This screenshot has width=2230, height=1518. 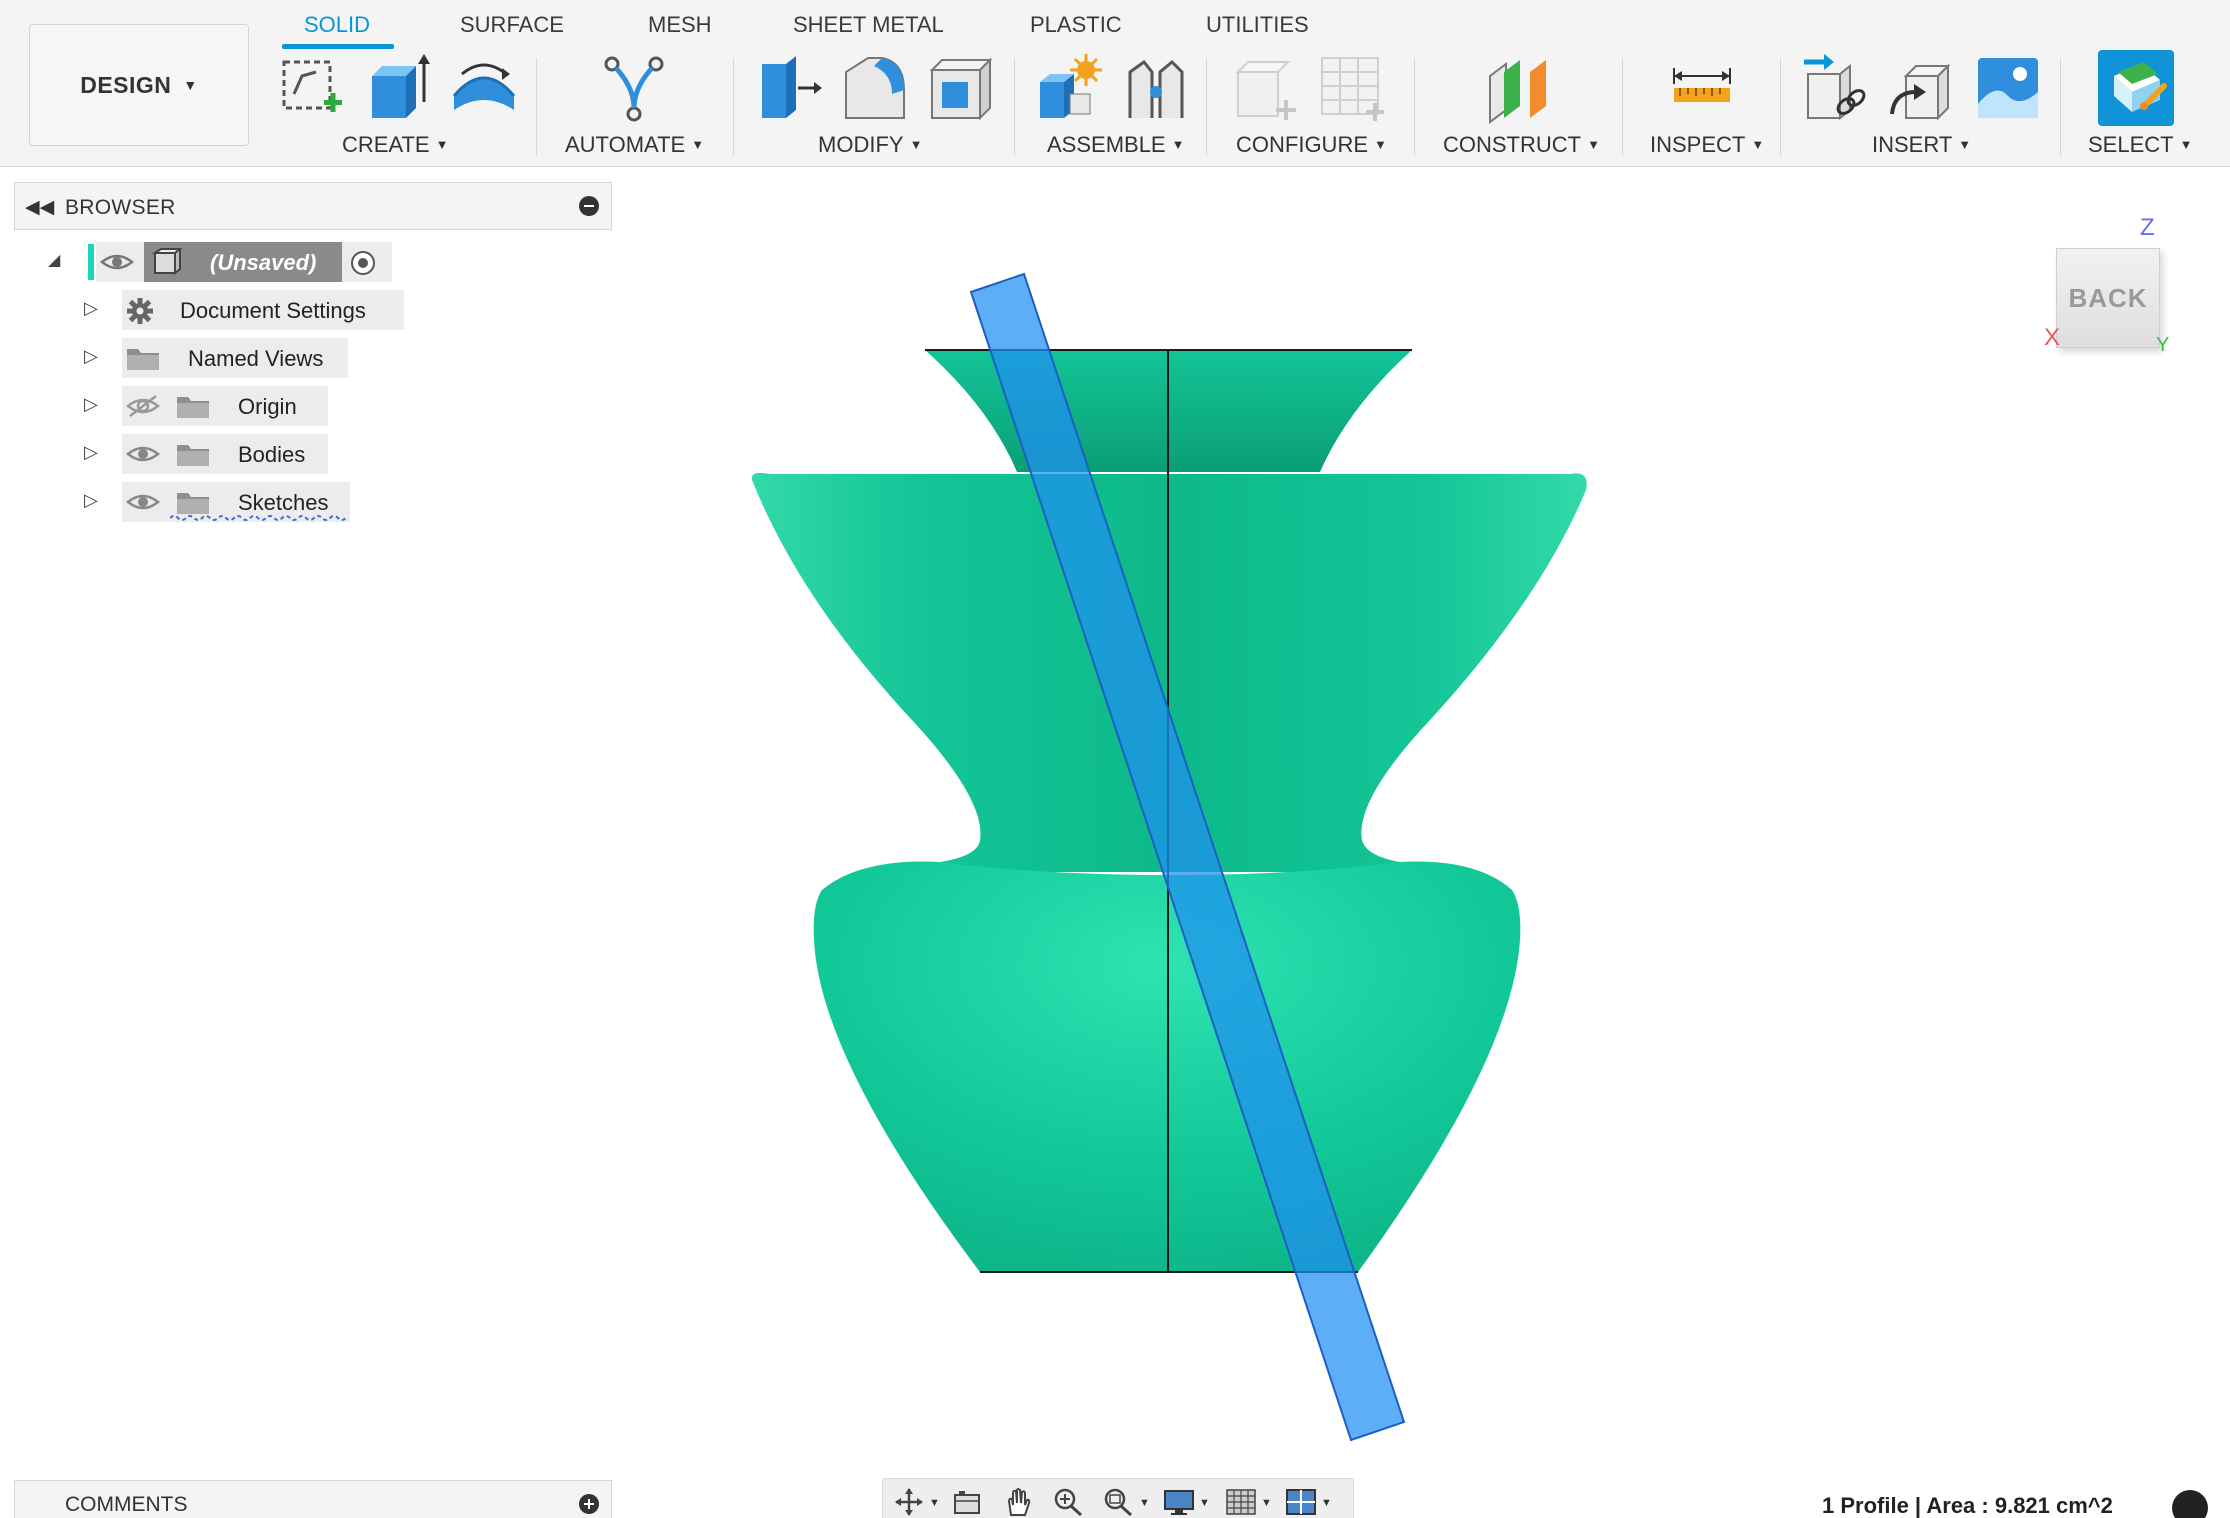 What do you see at coordinates (512, 25) in the screenshot?
I see `tab-surface: SURFACE` at bounding box center [512, 25].